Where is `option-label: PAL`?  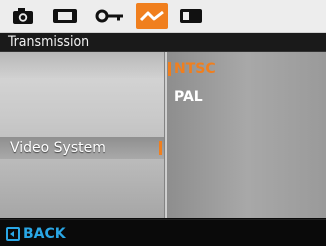 option-label: PAL is located at coordinates (188, 97).